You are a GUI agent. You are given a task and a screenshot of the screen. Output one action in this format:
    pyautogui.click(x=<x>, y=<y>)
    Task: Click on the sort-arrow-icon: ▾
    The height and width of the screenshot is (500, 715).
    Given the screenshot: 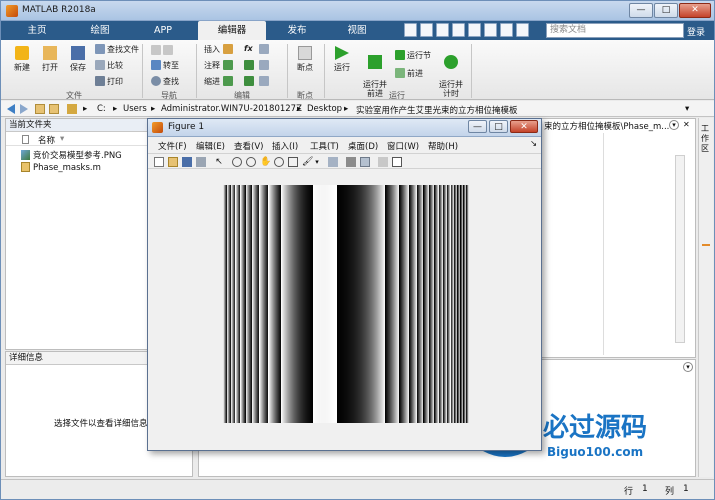 What is the action you would take?
    pyautogui.click(x=62, y=139)
    